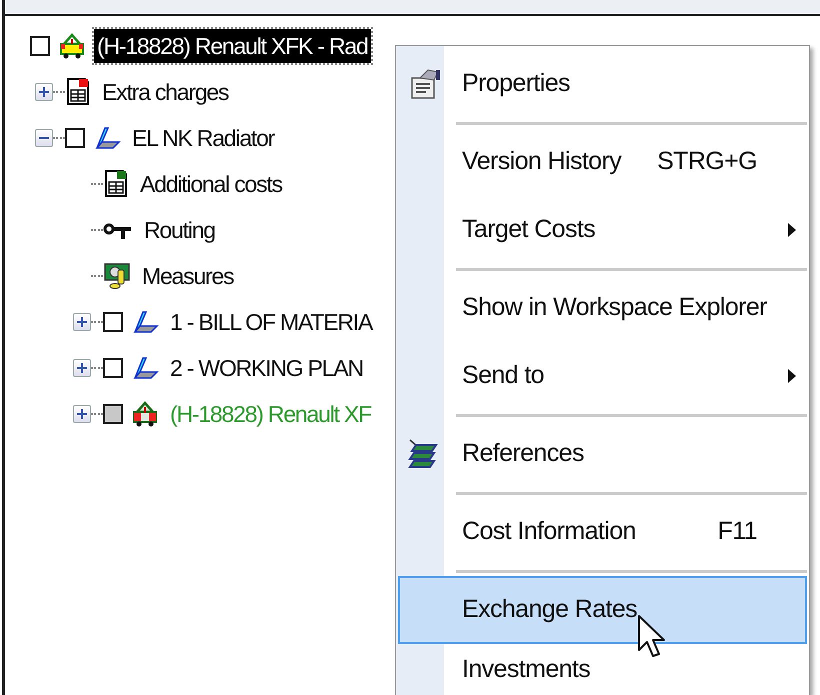  What do you see at coordinates (602, 84) in the screenshot?
I see `menu-item: Properties` at bounding box center [602, 84].